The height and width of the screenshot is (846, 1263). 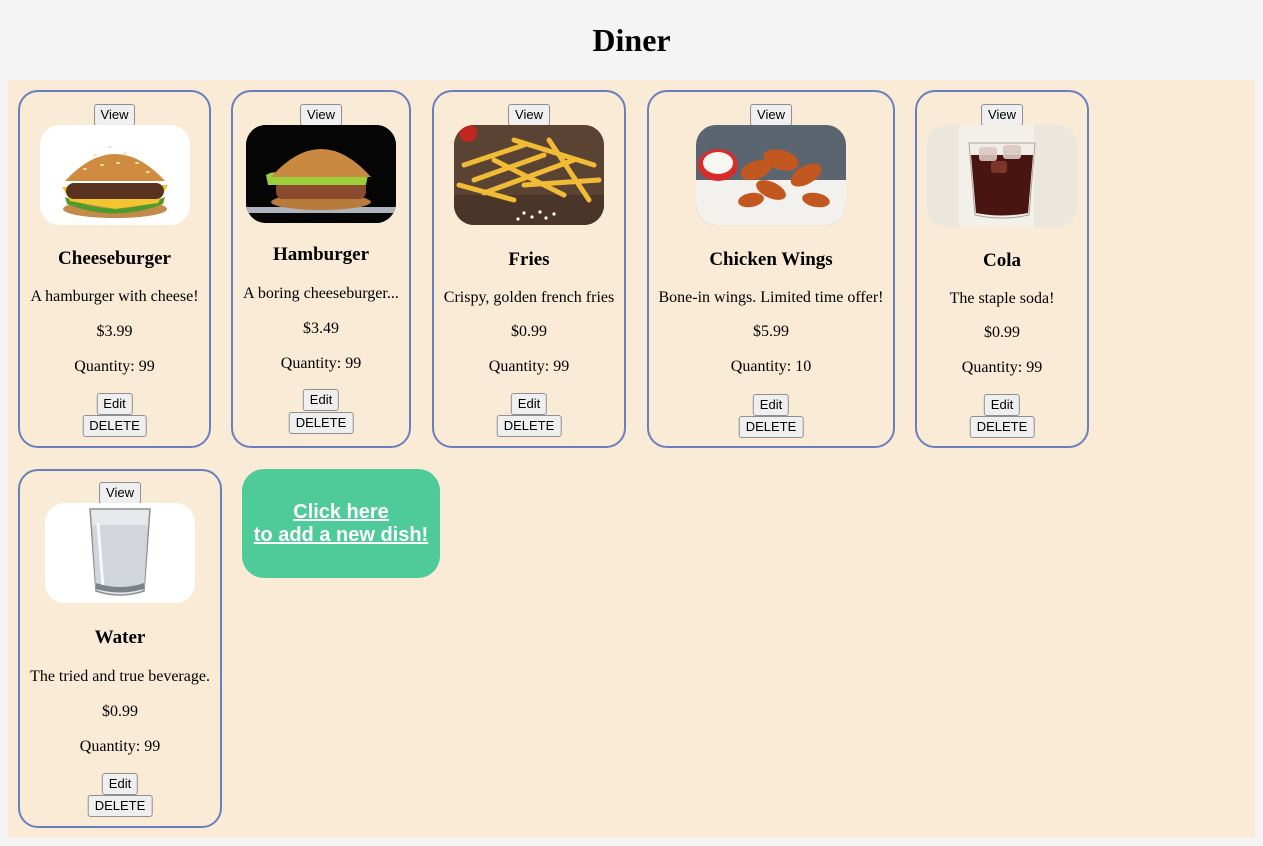 What do you see at coordinates (529, 175) in the screenshot?
I see `fries-photo` at bounding box center [529, 175].